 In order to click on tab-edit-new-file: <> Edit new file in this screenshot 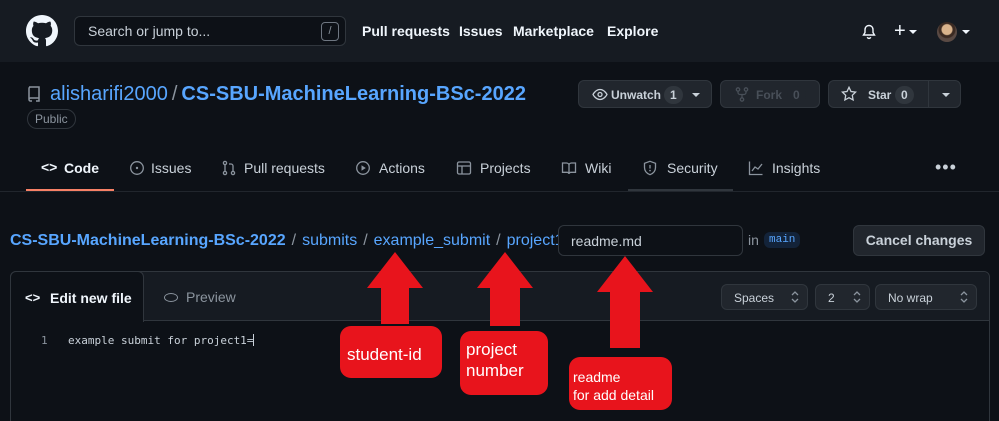, I will do `click(77, 296)`.